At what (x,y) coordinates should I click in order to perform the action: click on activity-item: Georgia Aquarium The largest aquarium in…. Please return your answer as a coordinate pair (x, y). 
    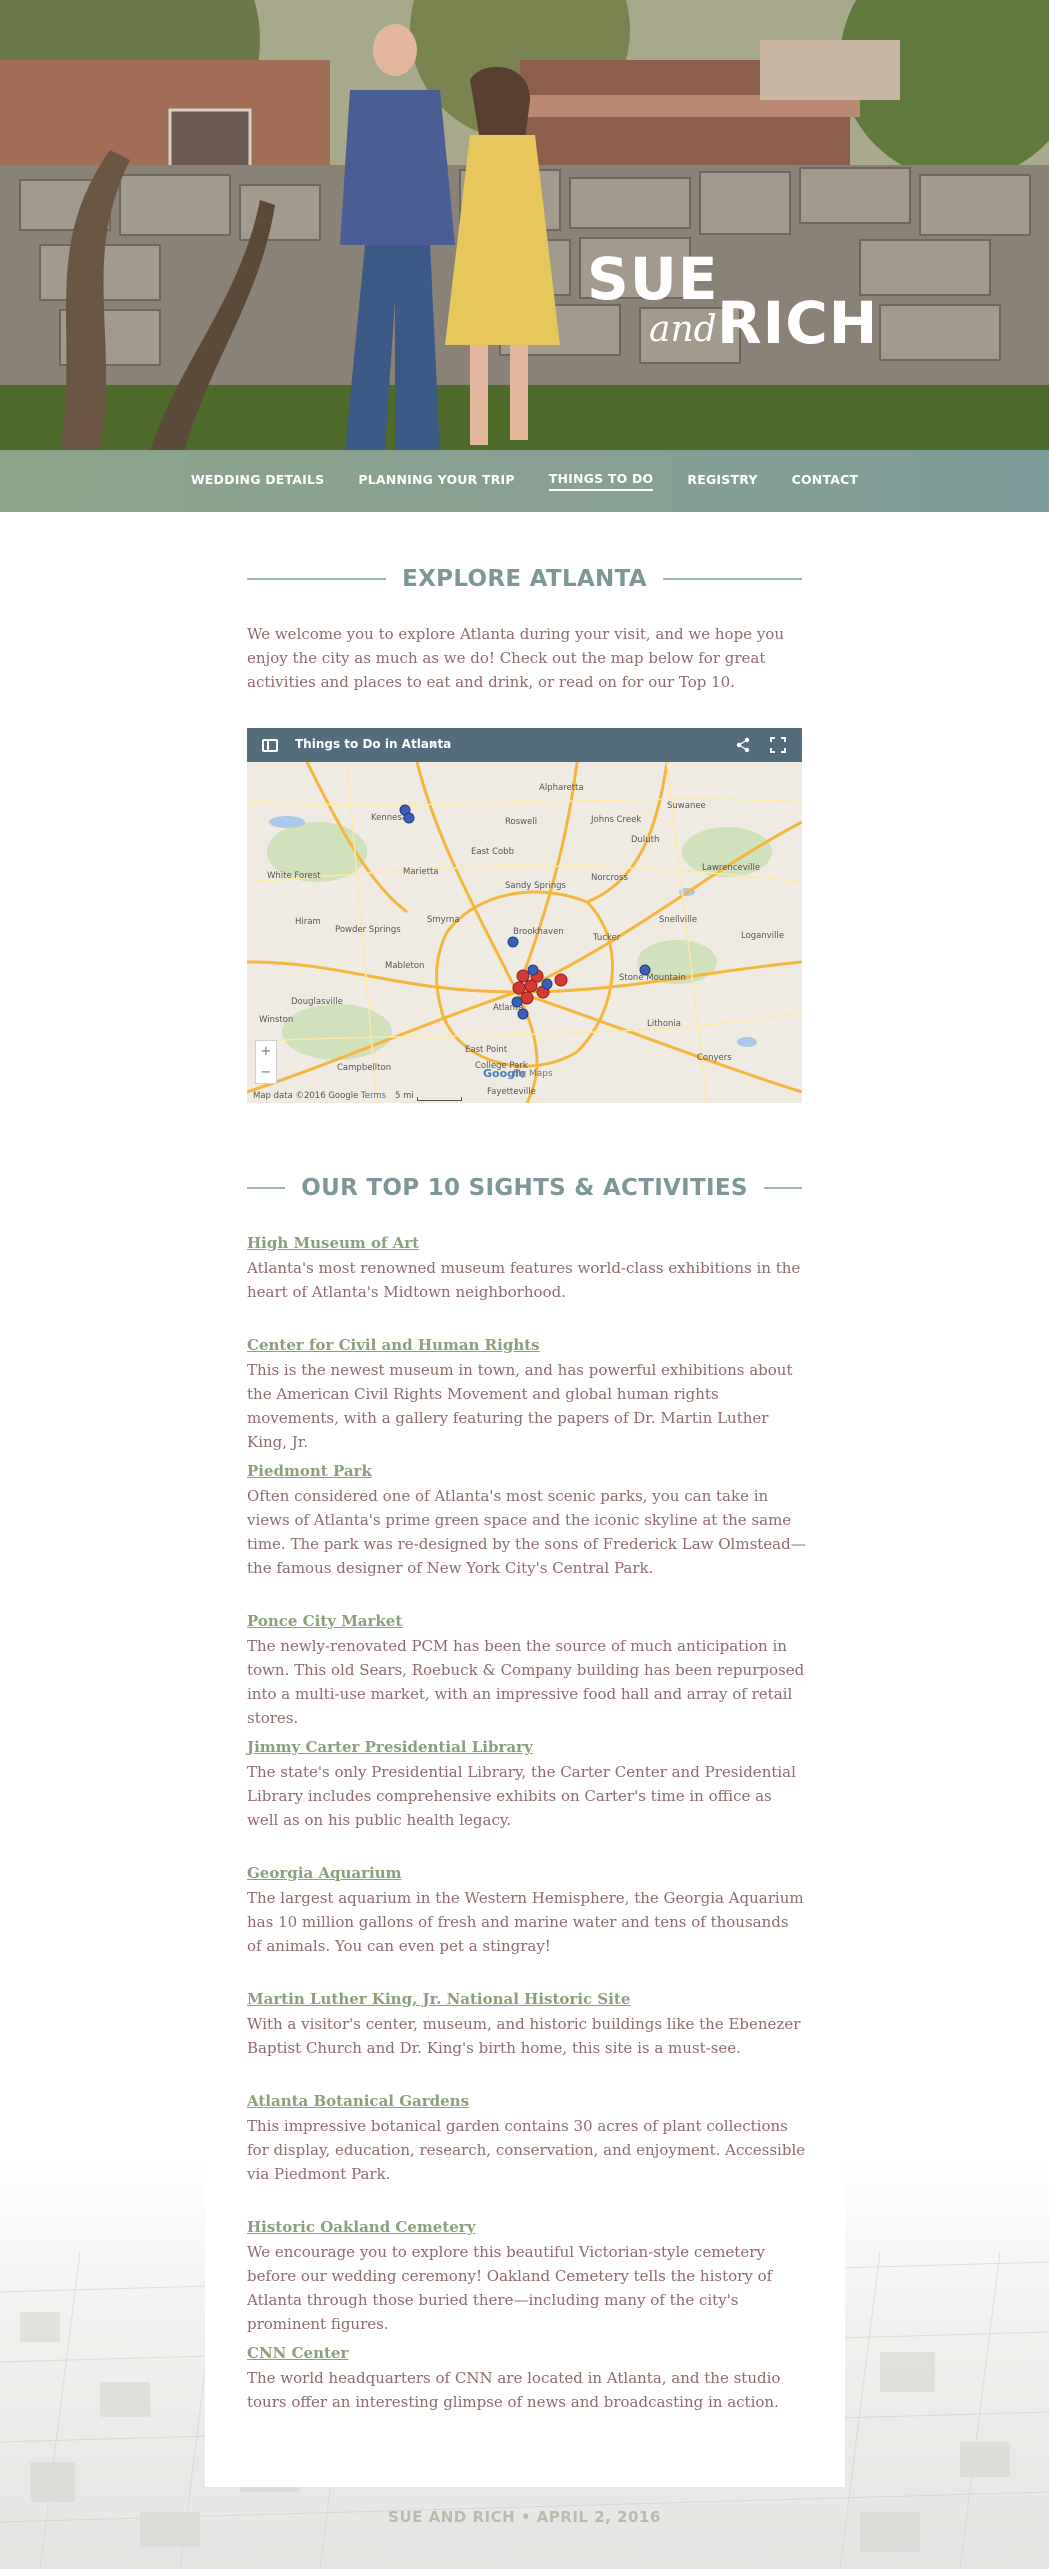
    Looking at the image, I should click on (527, 1911).